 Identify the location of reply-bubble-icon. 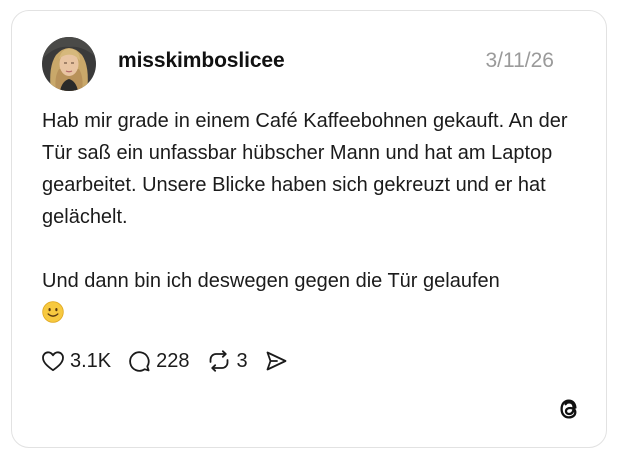
(139, 361).